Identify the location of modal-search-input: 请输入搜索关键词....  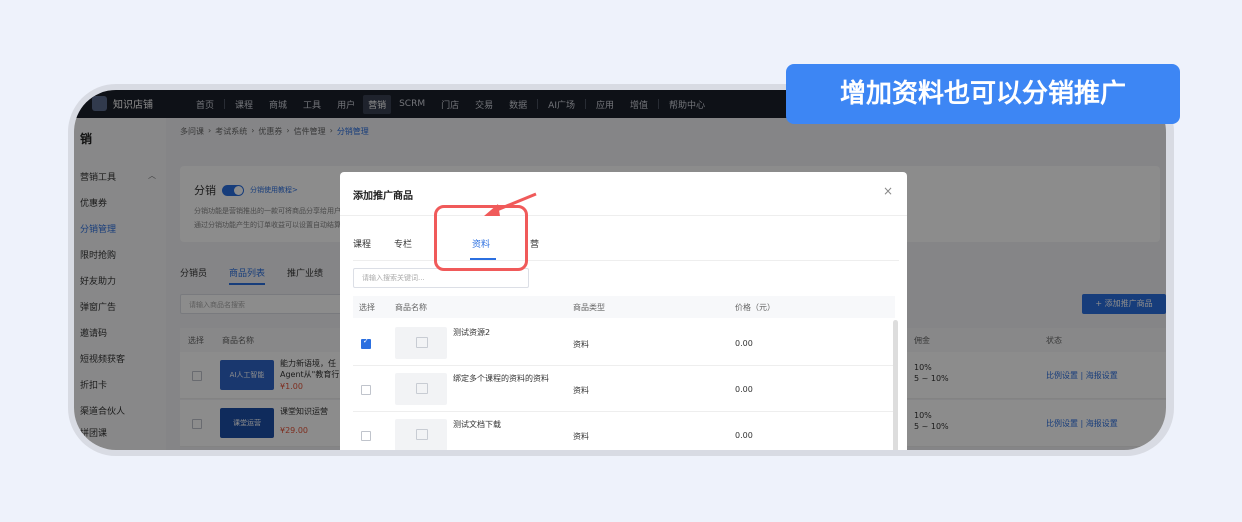
(441, 278).